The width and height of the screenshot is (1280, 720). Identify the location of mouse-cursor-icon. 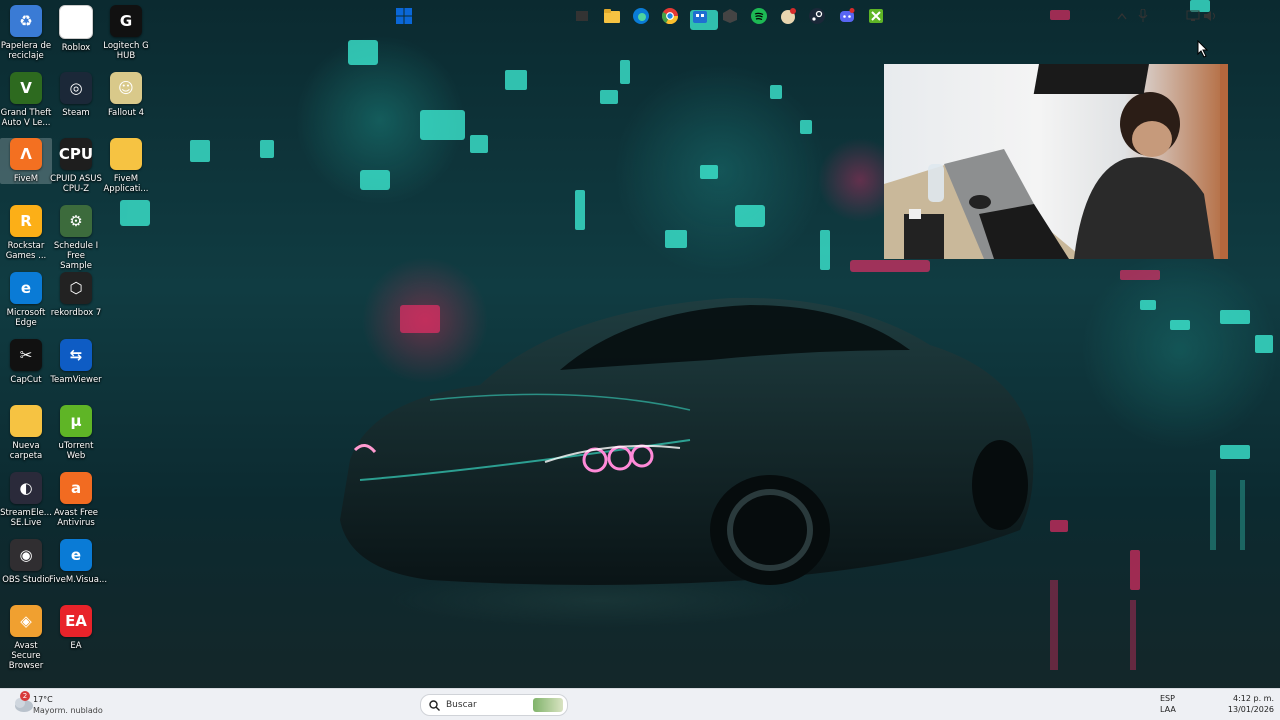
(1203, 49).